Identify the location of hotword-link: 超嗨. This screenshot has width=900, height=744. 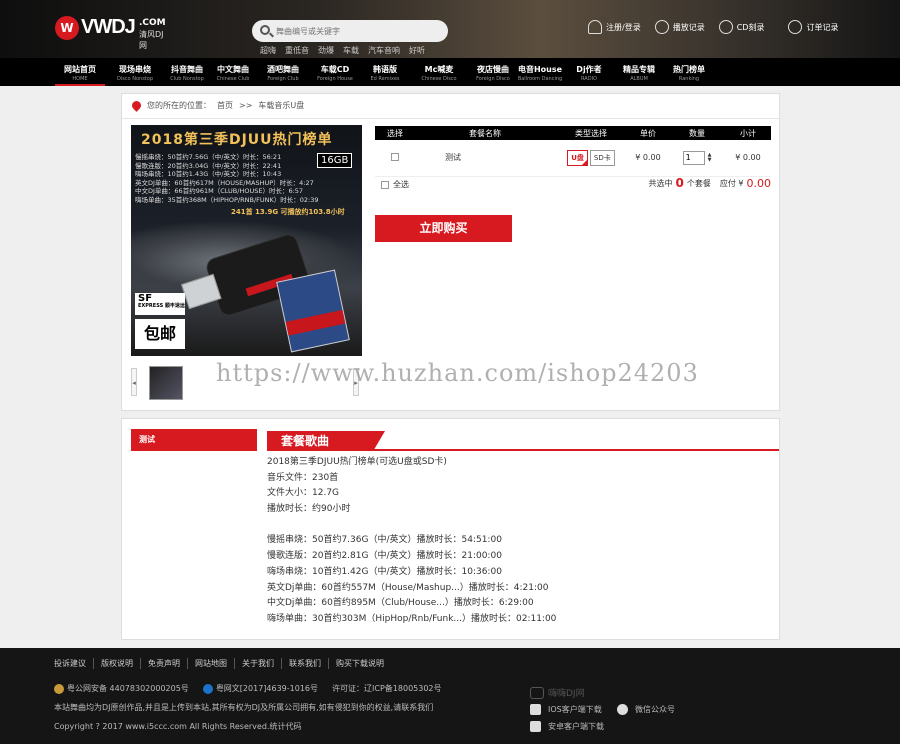
(268, 50).